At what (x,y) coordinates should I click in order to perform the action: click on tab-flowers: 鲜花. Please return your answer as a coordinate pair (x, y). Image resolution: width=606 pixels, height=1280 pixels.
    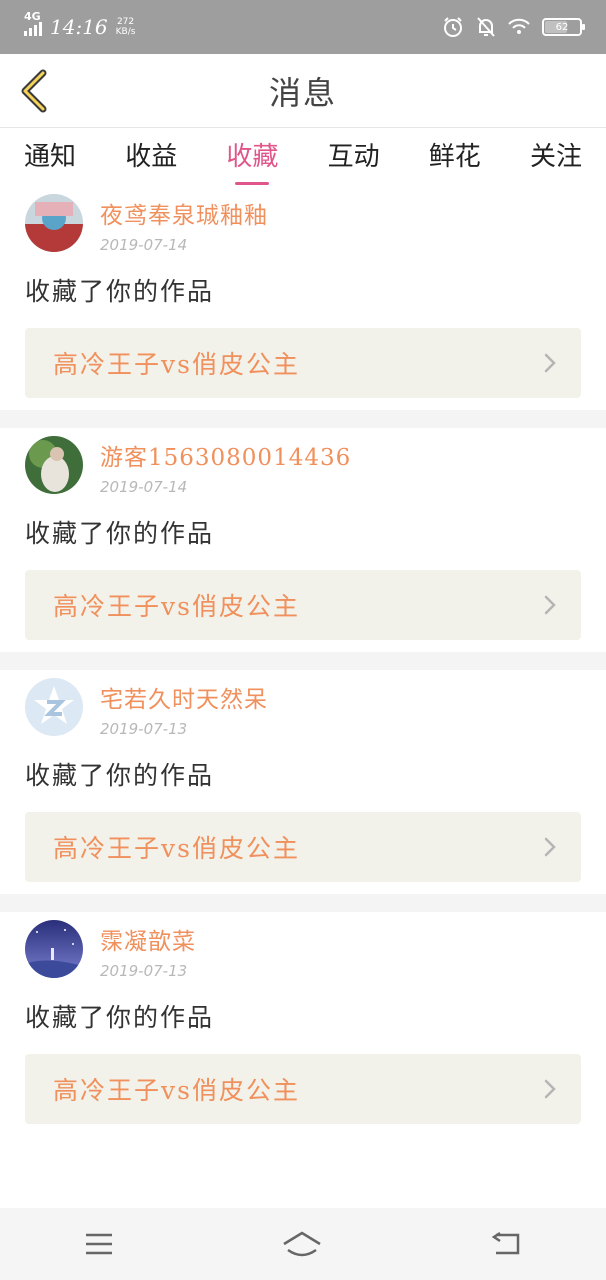
    Looking at the image, I should click on (455, 157).